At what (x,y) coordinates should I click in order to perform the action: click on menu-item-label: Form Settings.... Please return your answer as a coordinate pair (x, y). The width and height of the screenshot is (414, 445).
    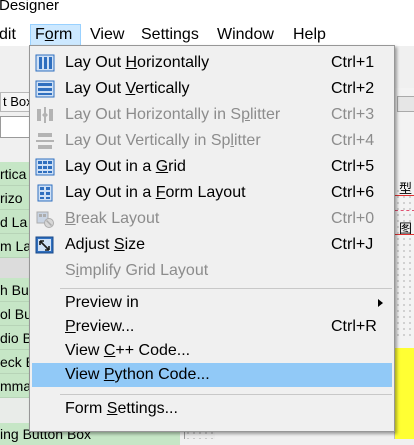
    Looking at the image, I should click on (121, 408).